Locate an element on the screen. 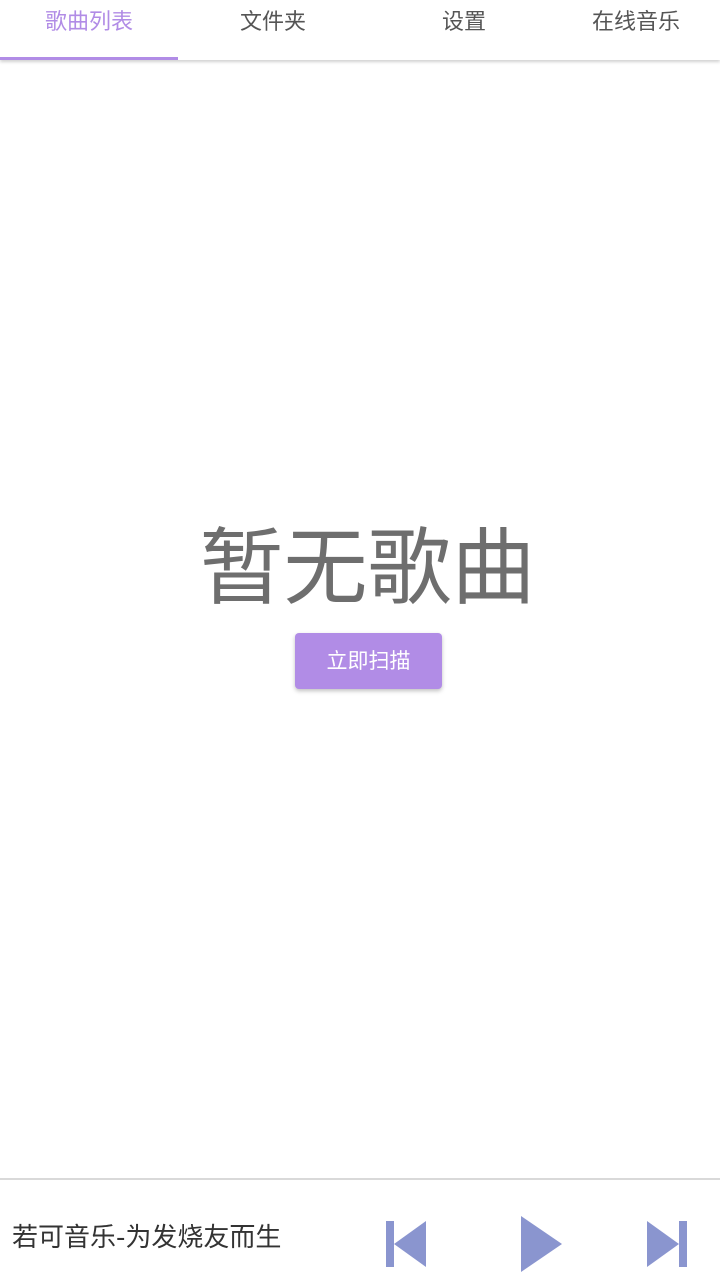  bottom-player-bar: 若可音乐-为发烧友而生 is located at coordinates (360, 1229).